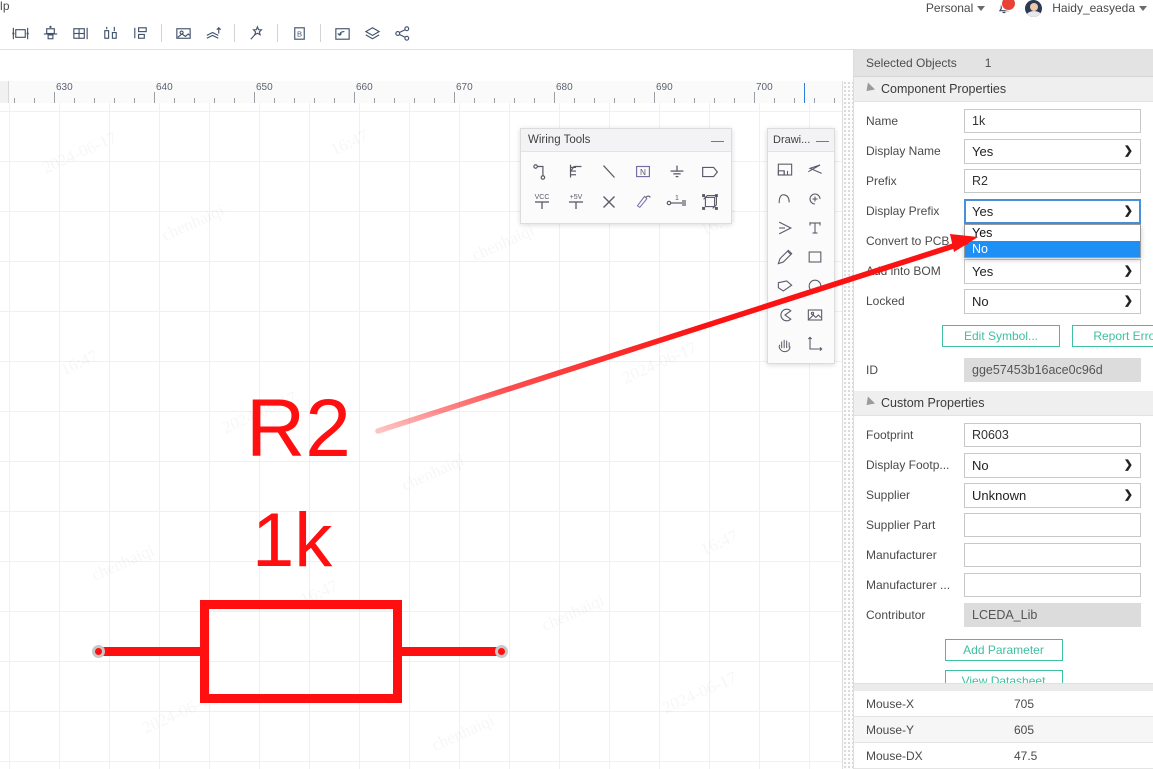 Image resolution: width=1153 pixels, height=769 pixels. I want to click on label-display-name: Display Name, so click(903, 151).